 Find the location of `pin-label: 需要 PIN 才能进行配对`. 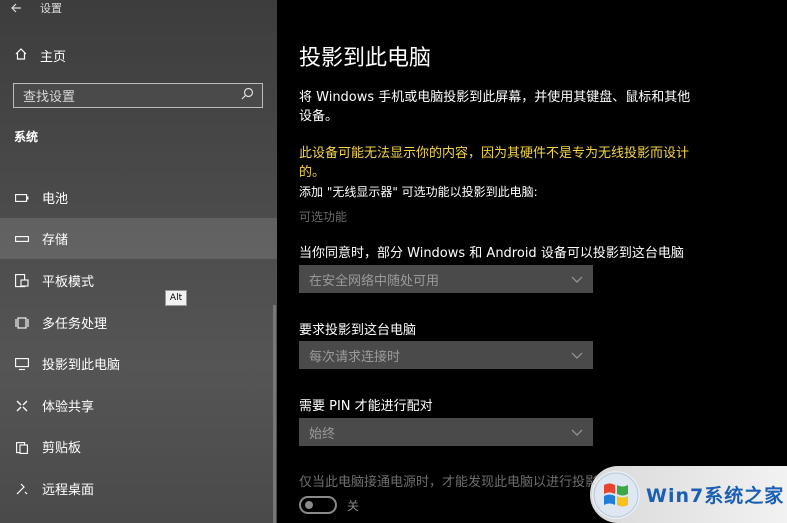

pin-label: 需要 PIN 才能进行配对 is located at coordinates (366, 406).